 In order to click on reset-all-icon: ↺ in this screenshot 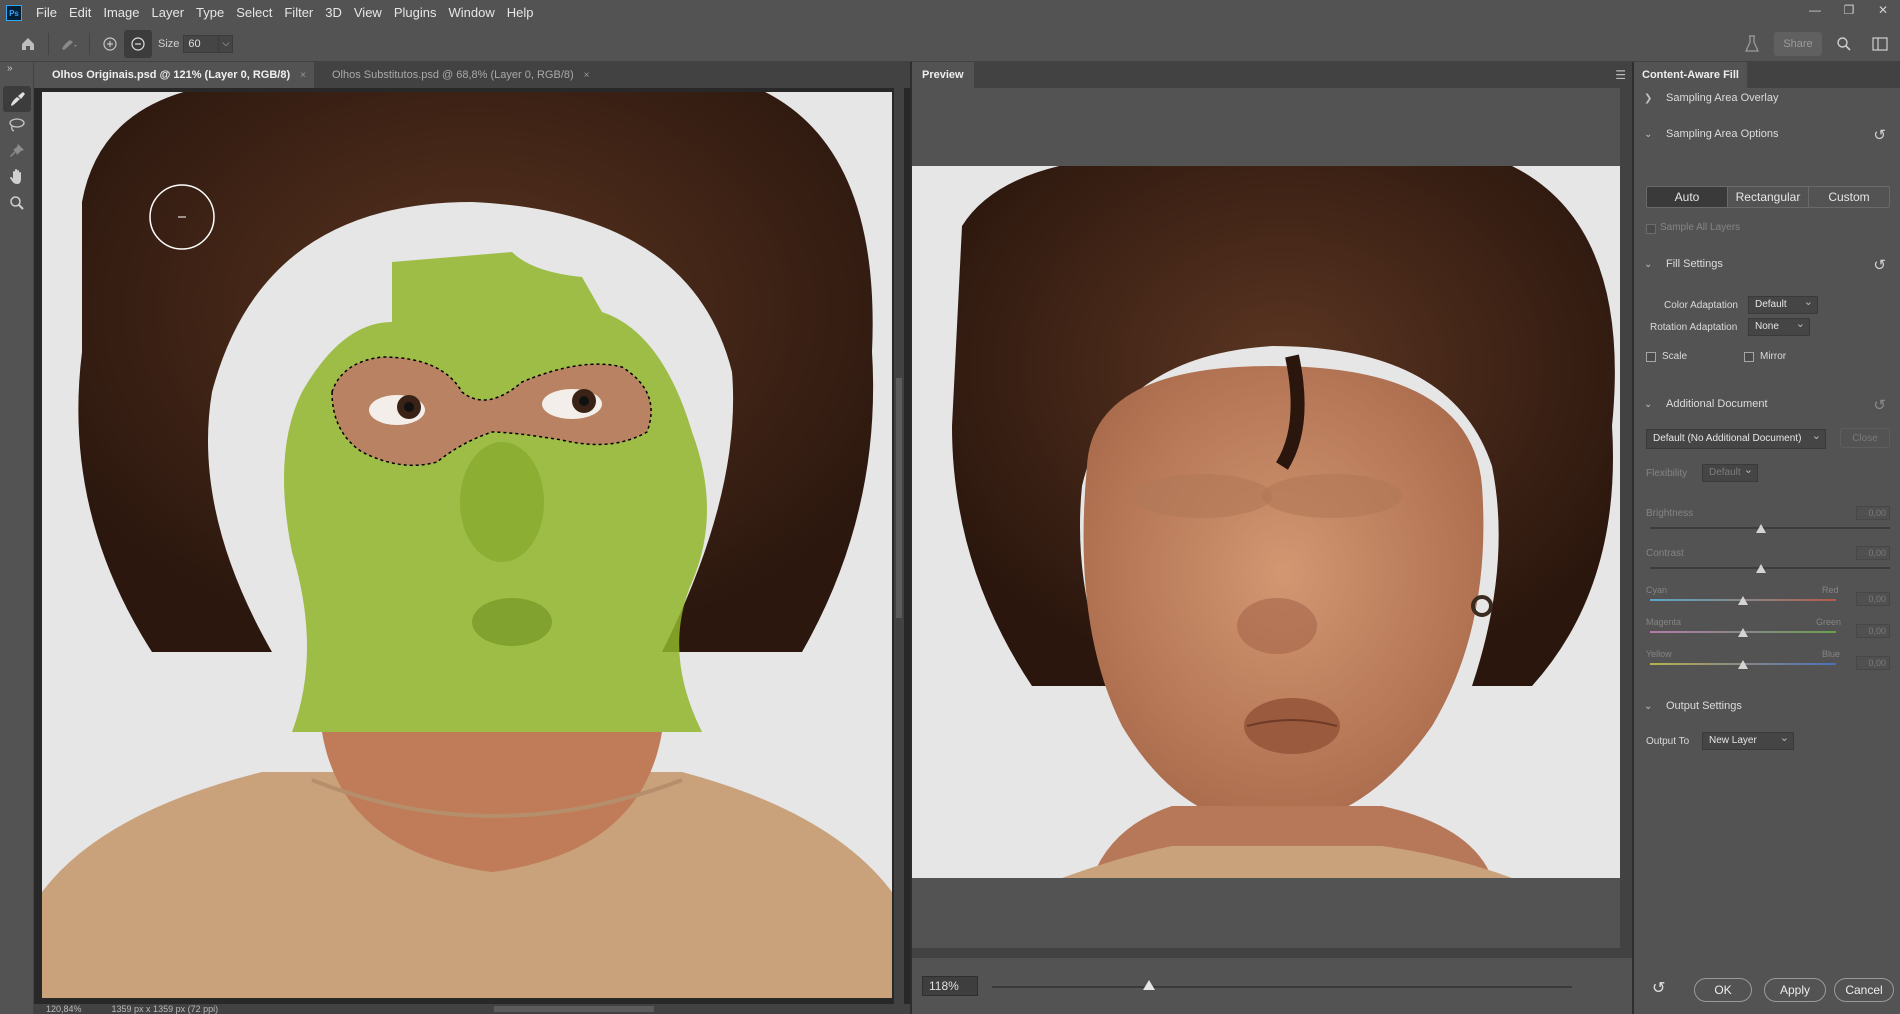, I will do `click(1658, 988)`.